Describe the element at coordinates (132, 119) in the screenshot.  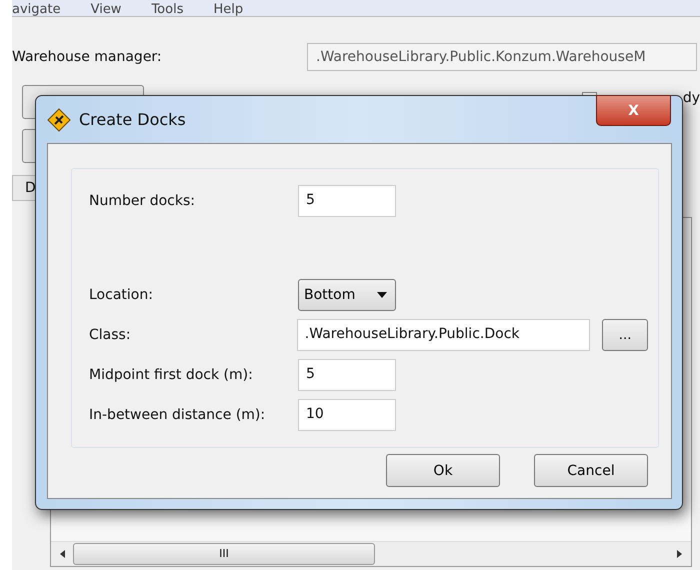
I see `dialog-title: Create Docks` at that location.